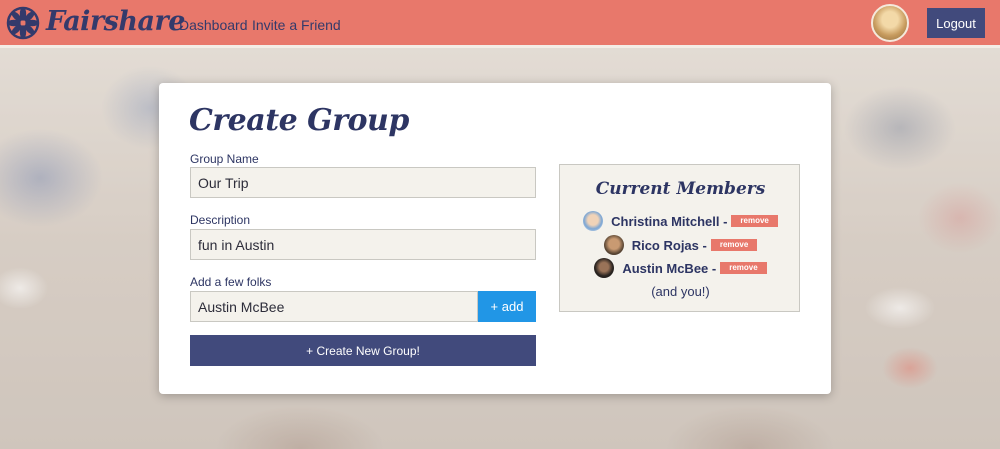 This screenshot has height=449, width=1000. I want to click on members-title: Current Members, so click(680, 189).